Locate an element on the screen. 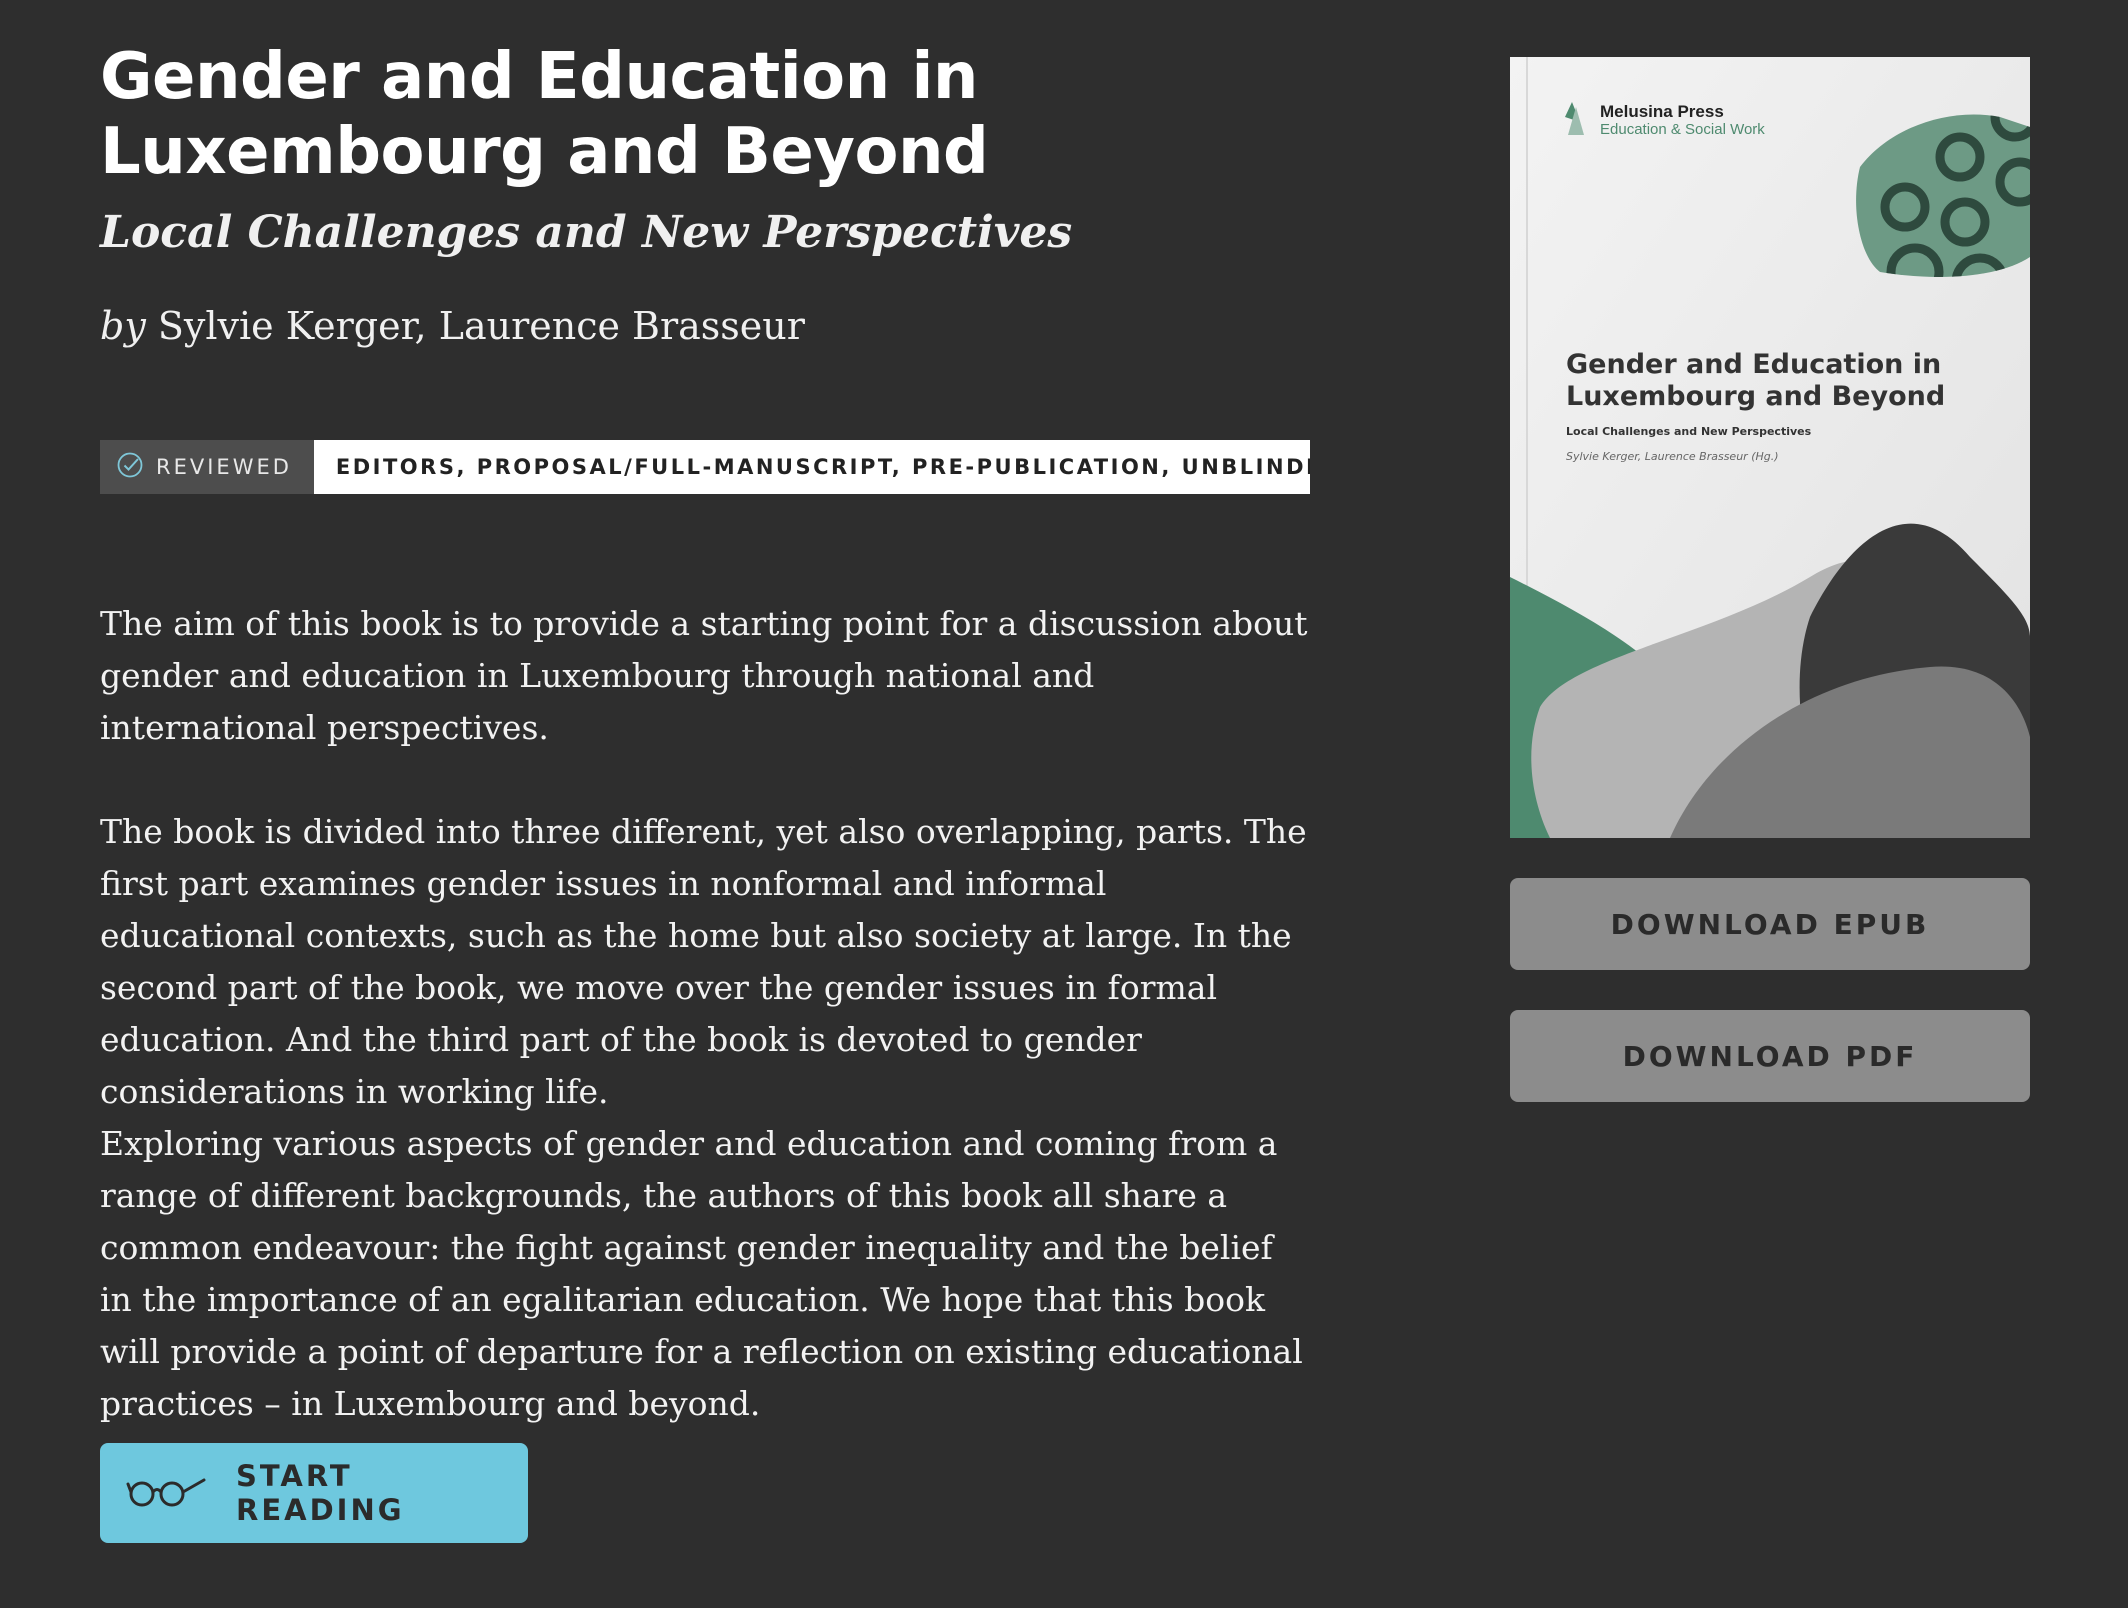  cover-series: Education & Social Work is located at coordinates (1682, 129).